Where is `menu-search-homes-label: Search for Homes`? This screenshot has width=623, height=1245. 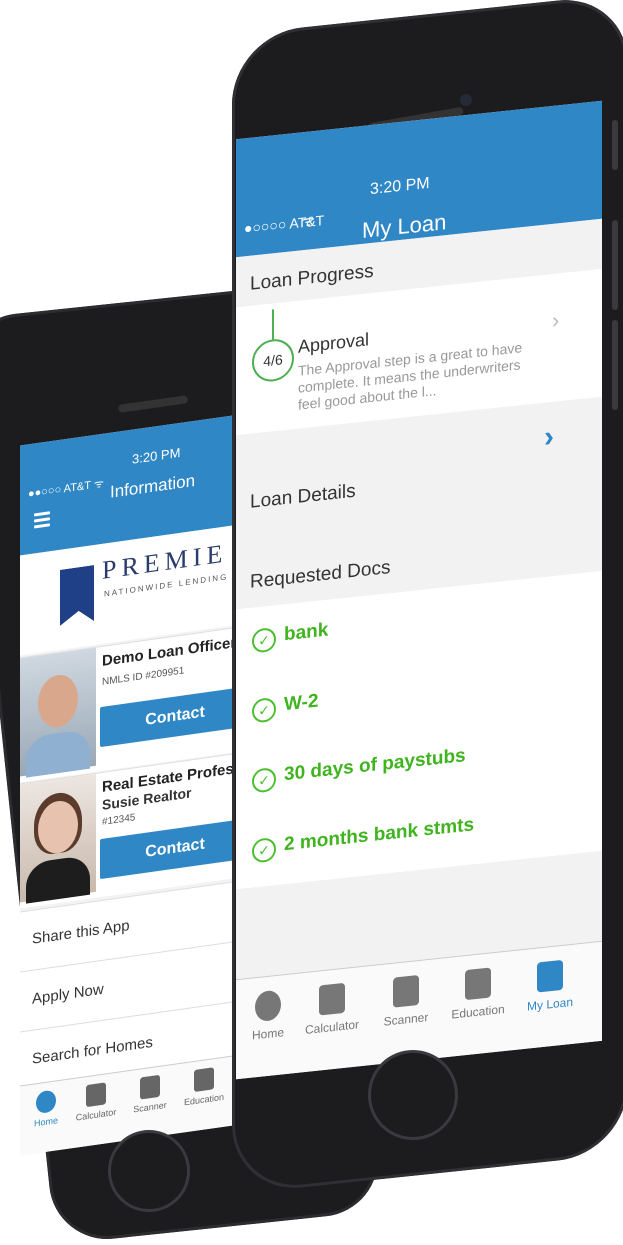
menu-search-homes-label: Search for Homes is located at coordinates (92, 1050).